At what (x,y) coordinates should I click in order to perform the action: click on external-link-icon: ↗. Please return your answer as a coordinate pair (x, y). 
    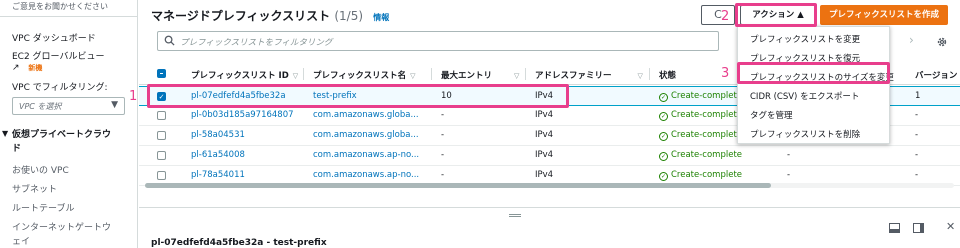
    Looking at the image, I should click on (16, 68).